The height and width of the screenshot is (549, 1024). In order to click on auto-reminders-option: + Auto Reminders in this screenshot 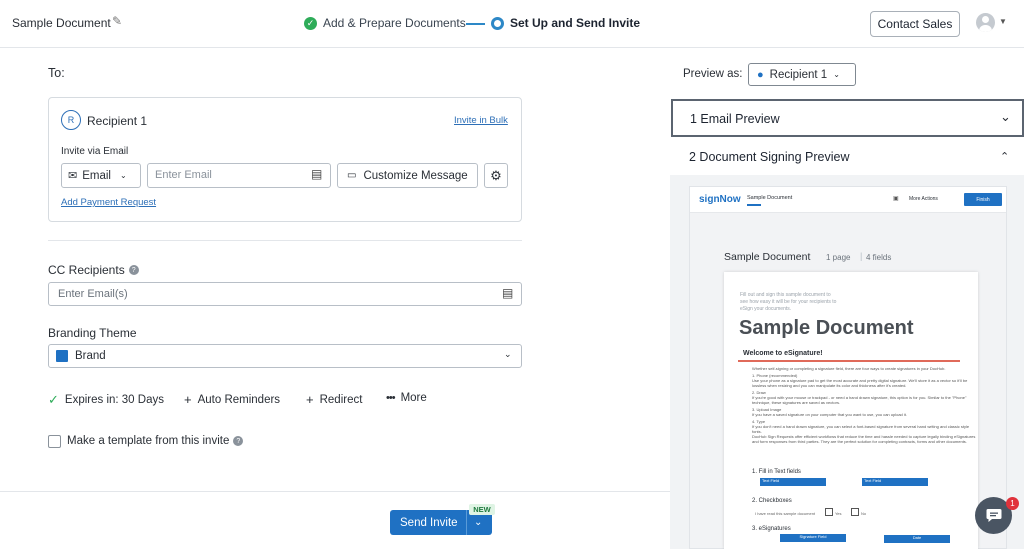, I will do `click(232, 399)`.